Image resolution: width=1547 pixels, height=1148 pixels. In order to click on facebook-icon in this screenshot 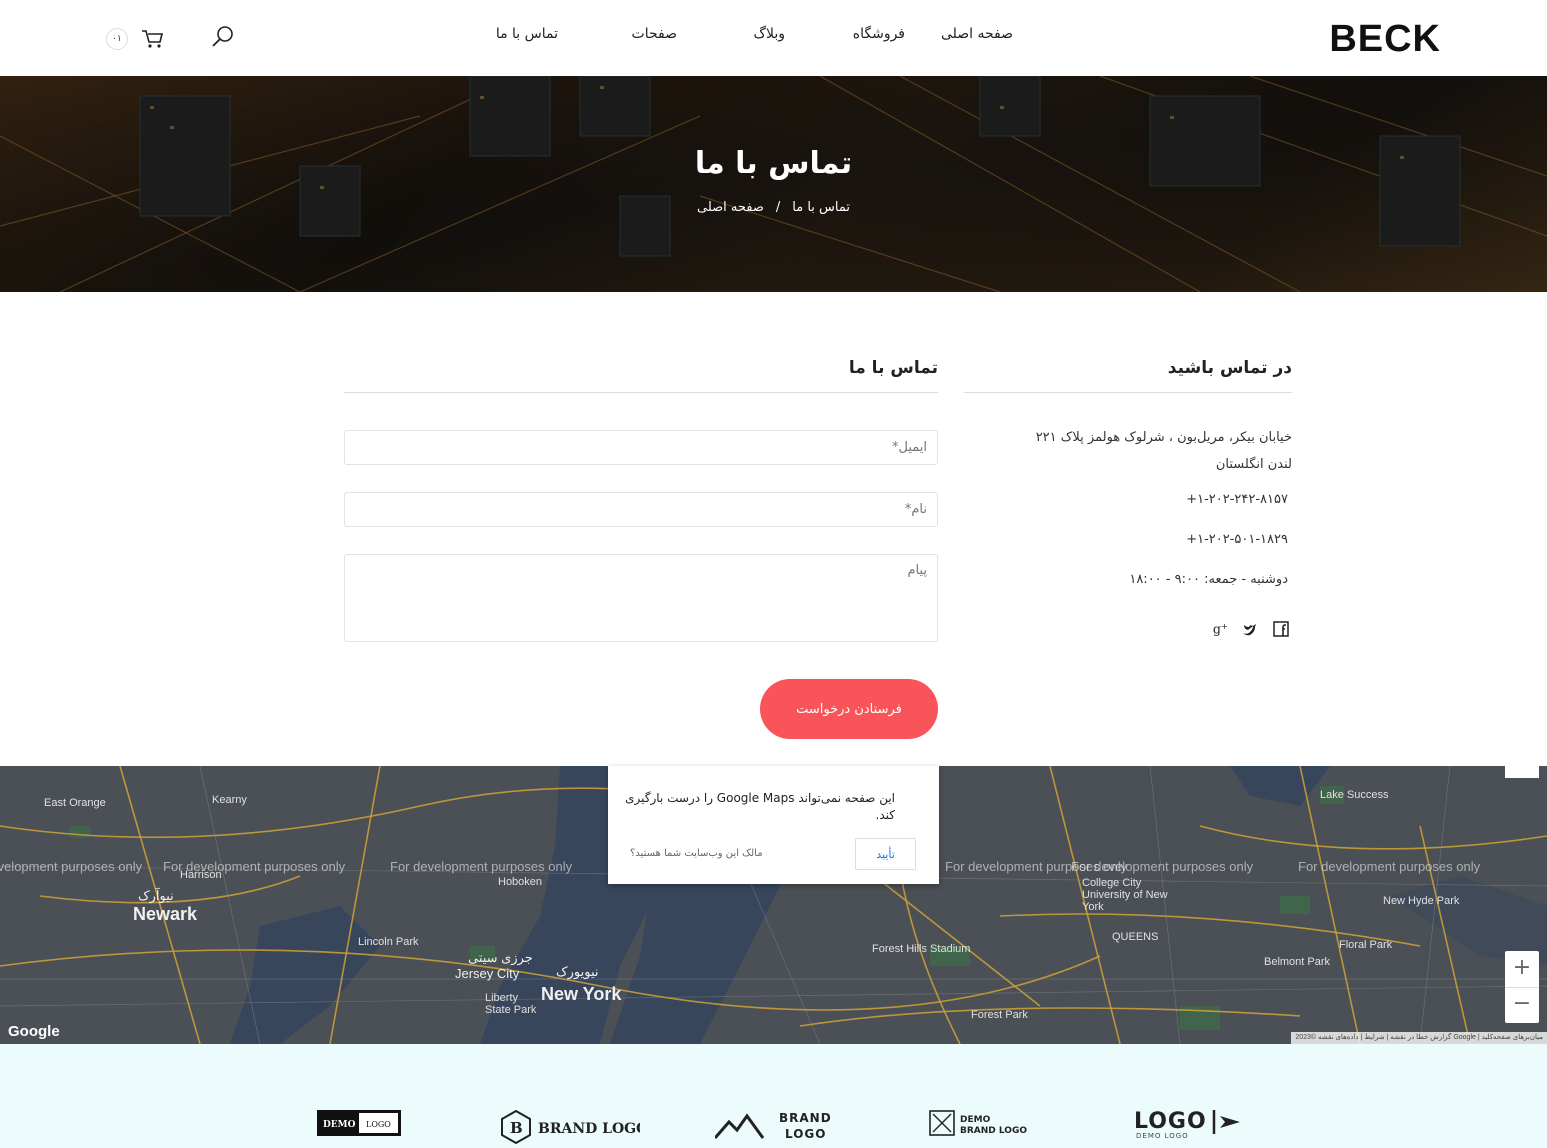, I will do `click(1281, 629)`.